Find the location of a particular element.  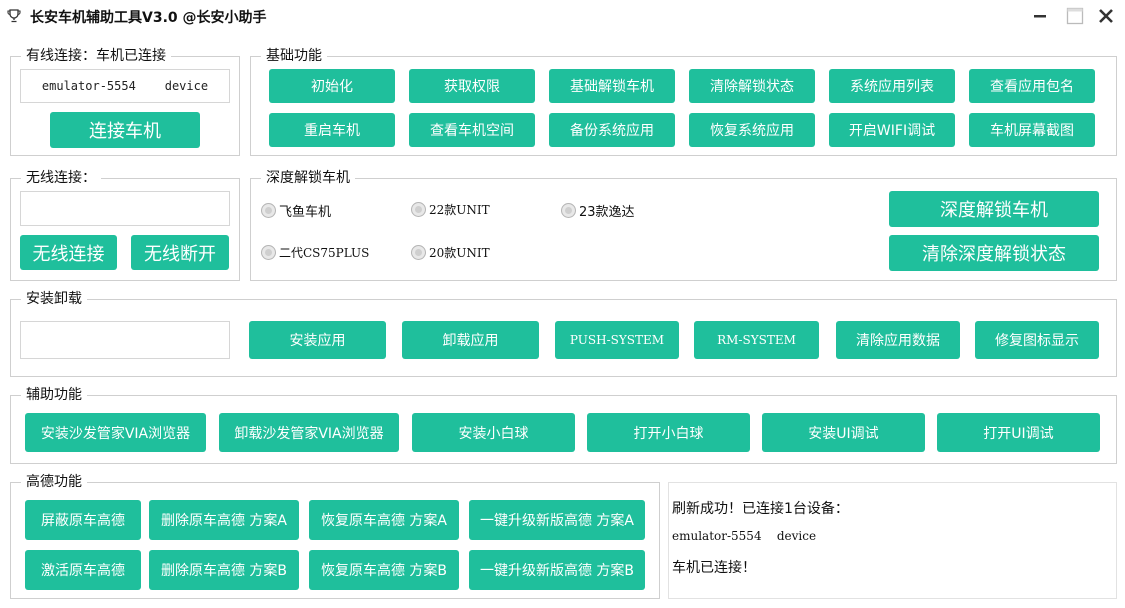

delete-amap-a-button: 删除原车高德 方案A is located at coordinates (224, 520).